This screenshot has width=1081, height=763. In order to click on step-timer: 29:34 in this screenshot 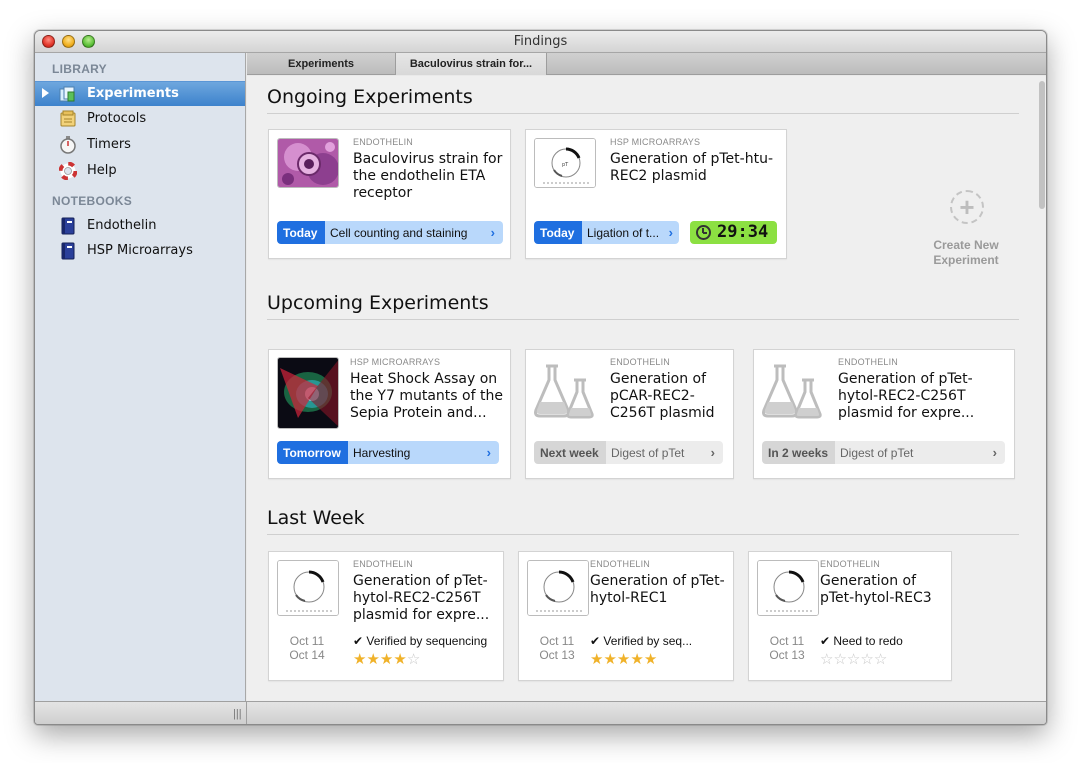, I will do `click(733, 232)`.